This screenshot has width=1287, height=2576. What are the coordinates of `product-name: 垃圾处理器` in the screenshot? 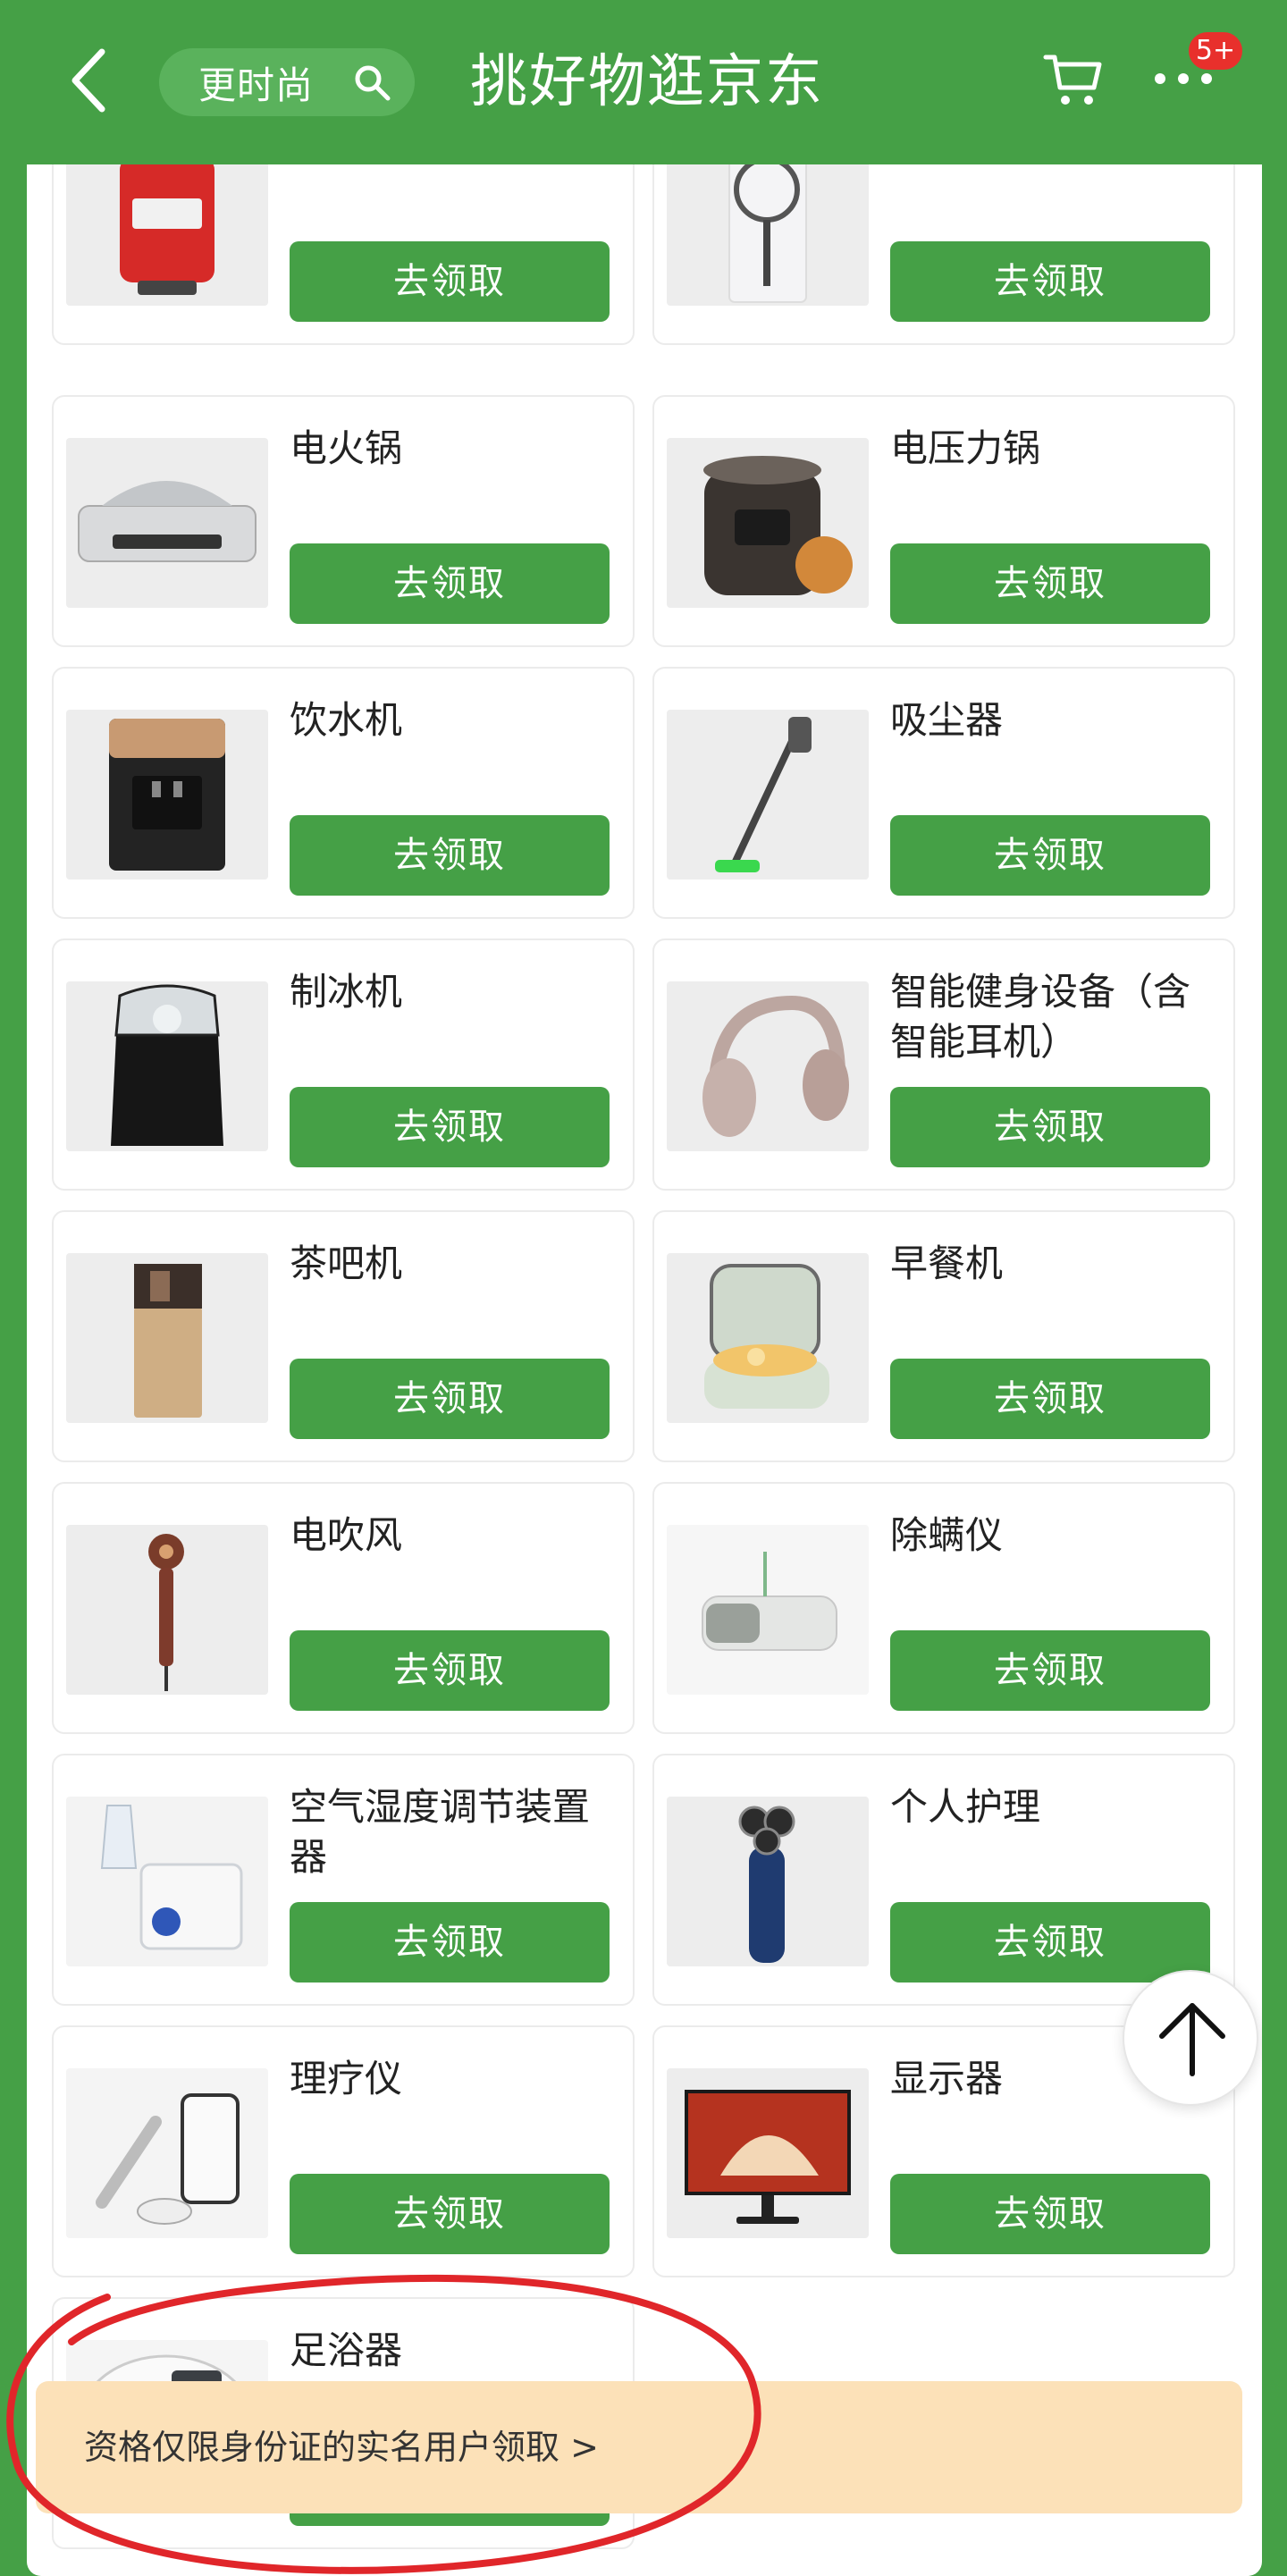 It's located at (455, 168).